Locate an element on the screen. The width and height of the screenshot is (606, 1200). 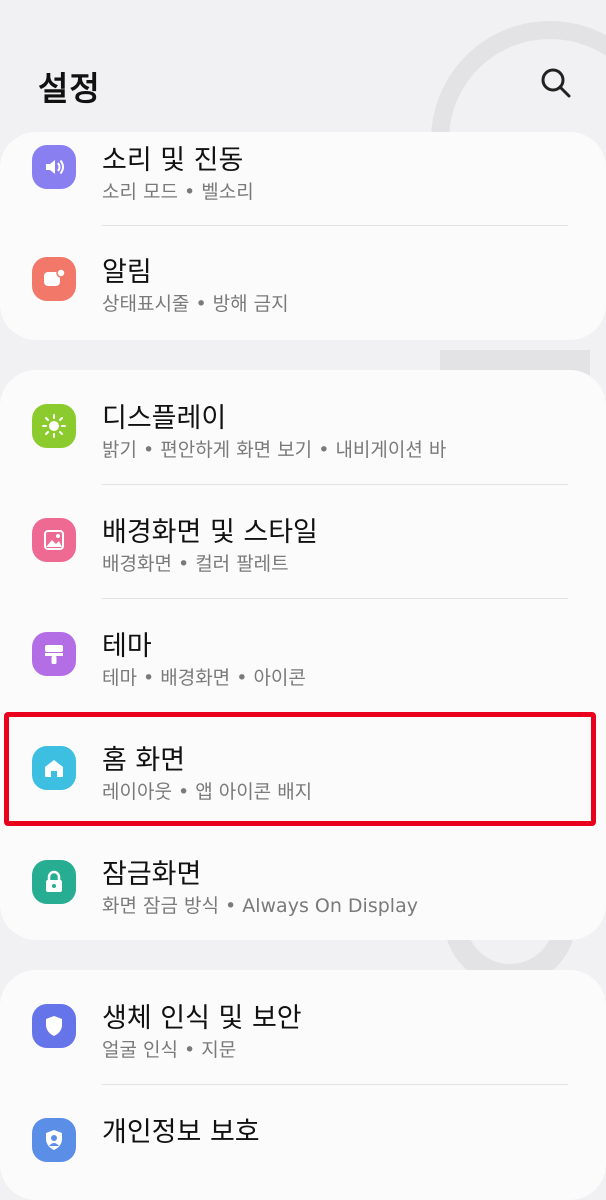
search-icon is located at coordinates (556, 83).